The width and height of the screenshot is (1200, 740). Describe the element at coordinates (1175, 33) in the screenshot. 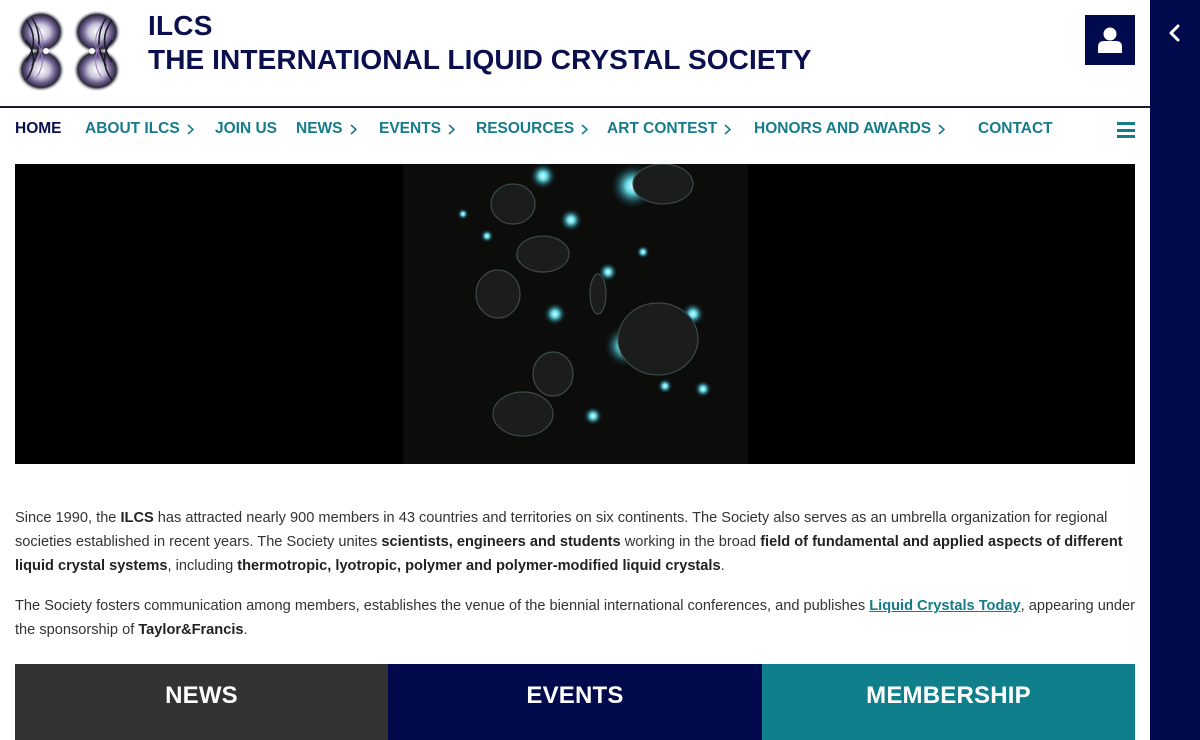

I see `chevron-left-icon` at that location.